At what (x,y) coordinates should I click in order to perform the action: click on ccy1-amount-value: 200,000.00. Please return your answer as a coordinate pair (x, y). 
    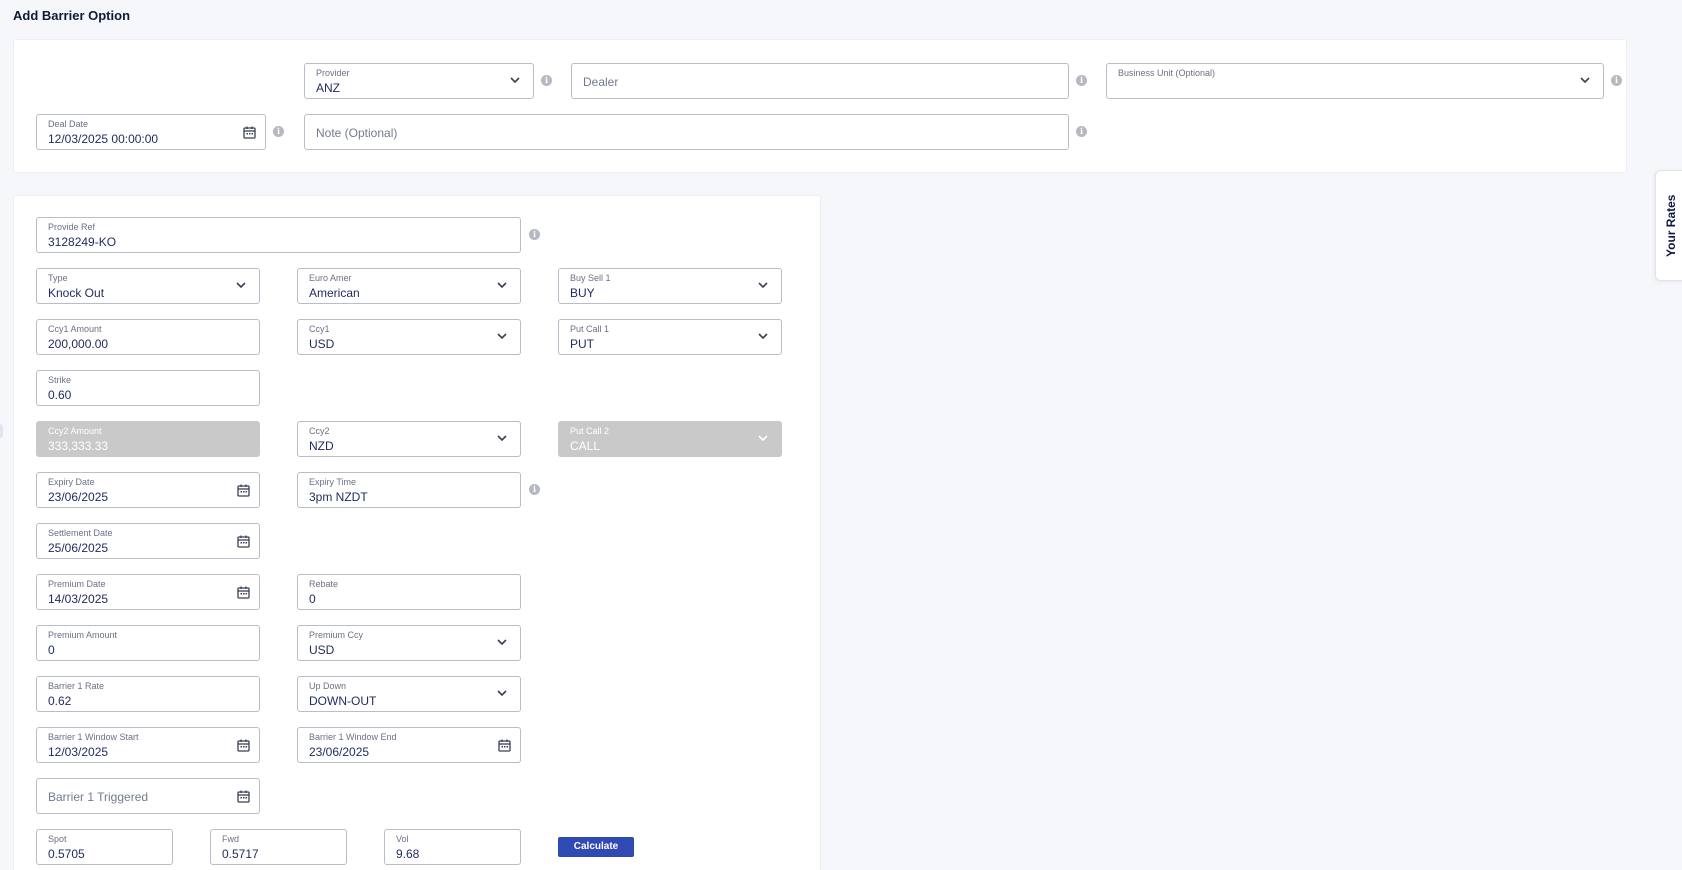
    Looking at the image, I should click on (78, 344).